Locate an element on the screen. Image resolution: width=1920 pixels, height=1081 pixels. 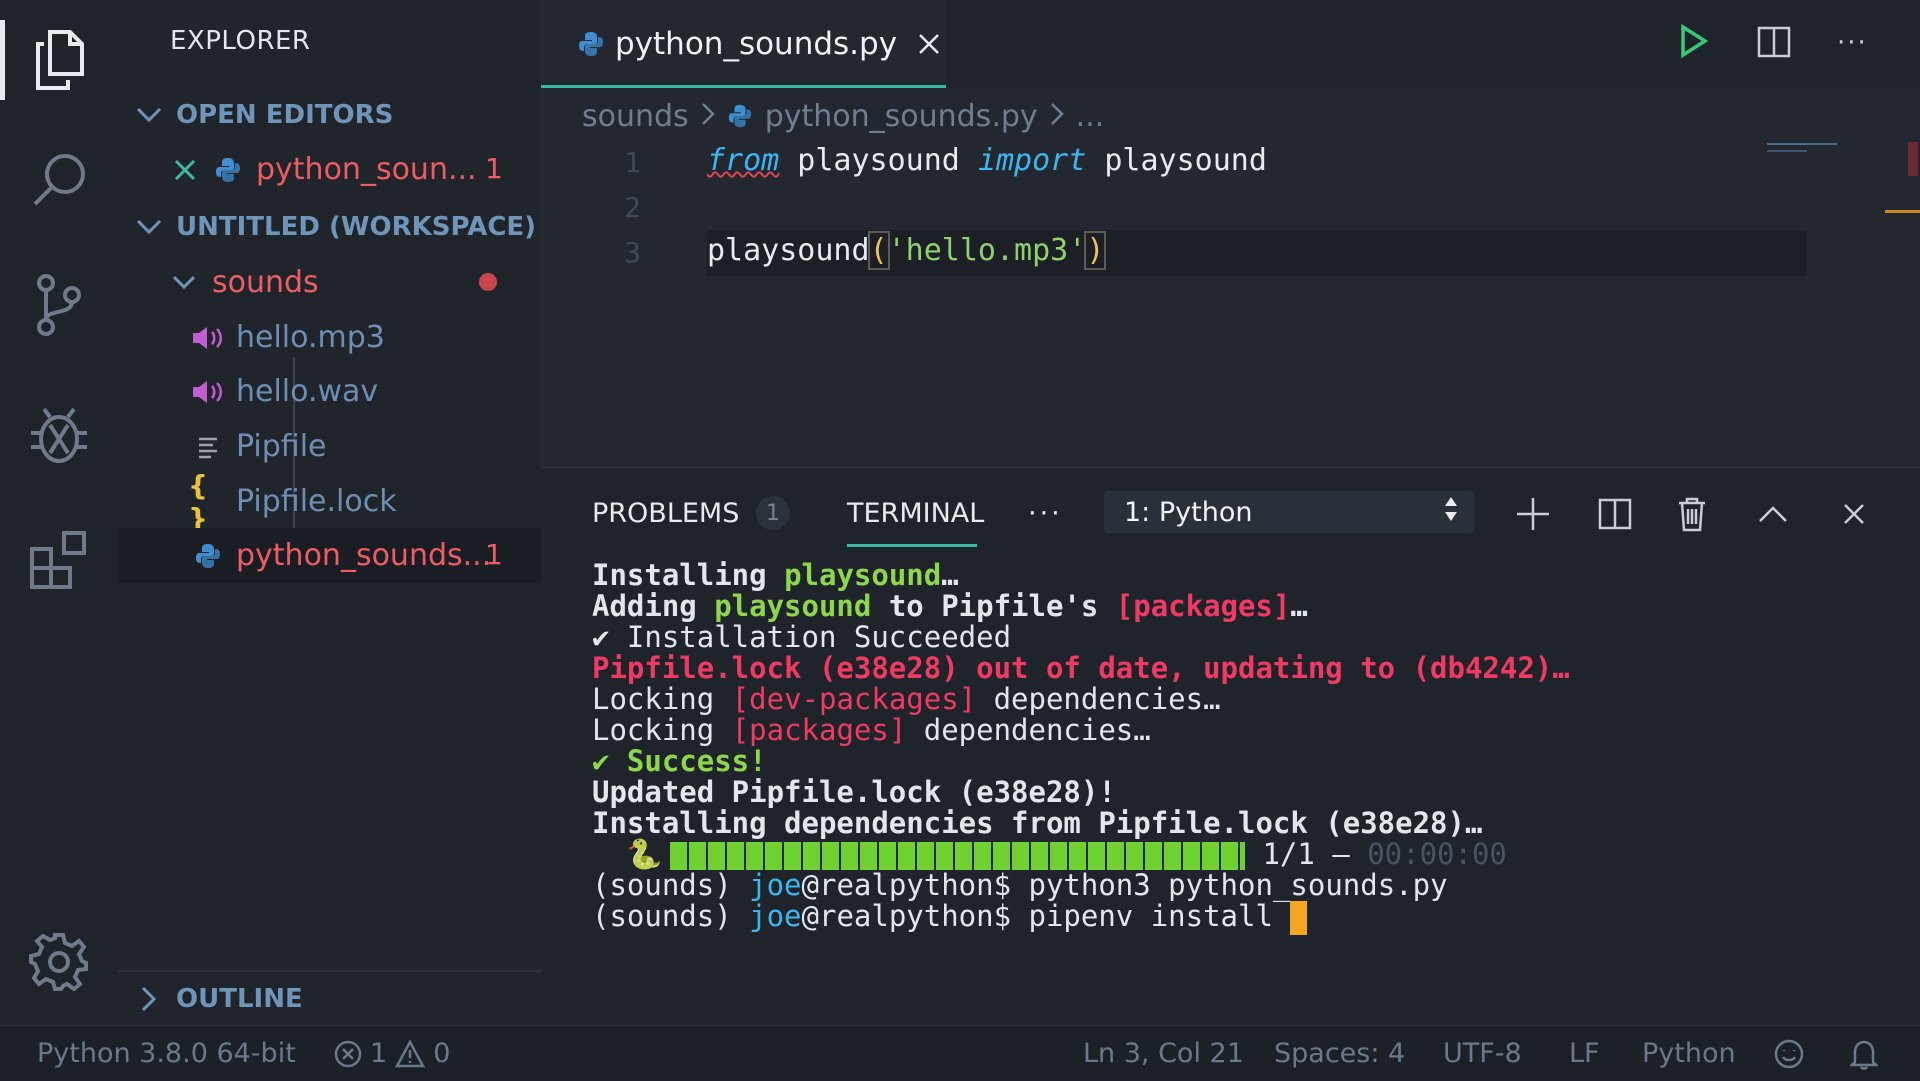
workspace-section: UNTITLED (WORKSPACE) is located at coordinates (334, 227).